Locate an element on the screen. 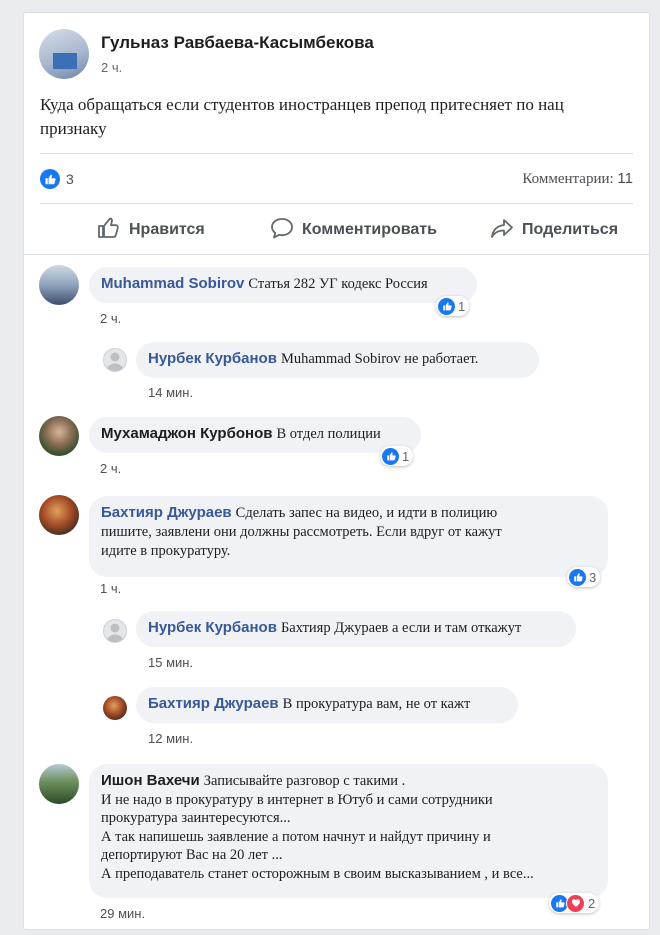 This screenshot has height=935, width=660. comment-time: 12 мин. is located at coordinates (170, 738).